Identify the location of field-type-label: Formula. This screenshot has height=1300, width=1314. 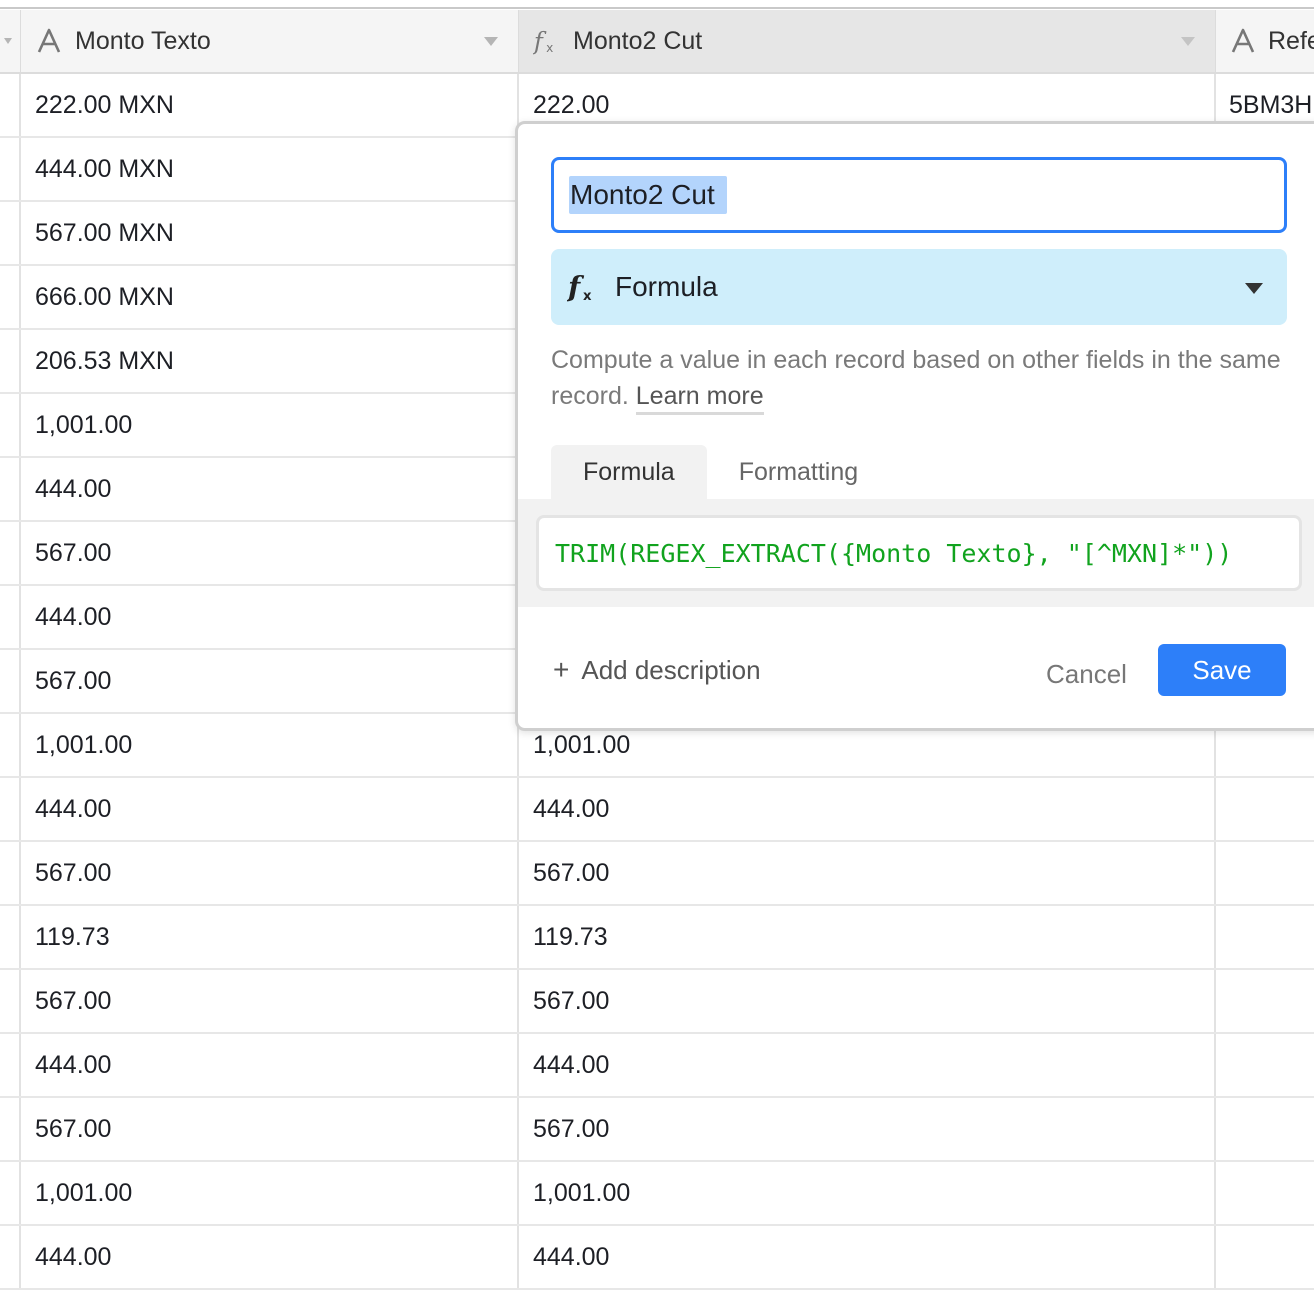
(666, 286).